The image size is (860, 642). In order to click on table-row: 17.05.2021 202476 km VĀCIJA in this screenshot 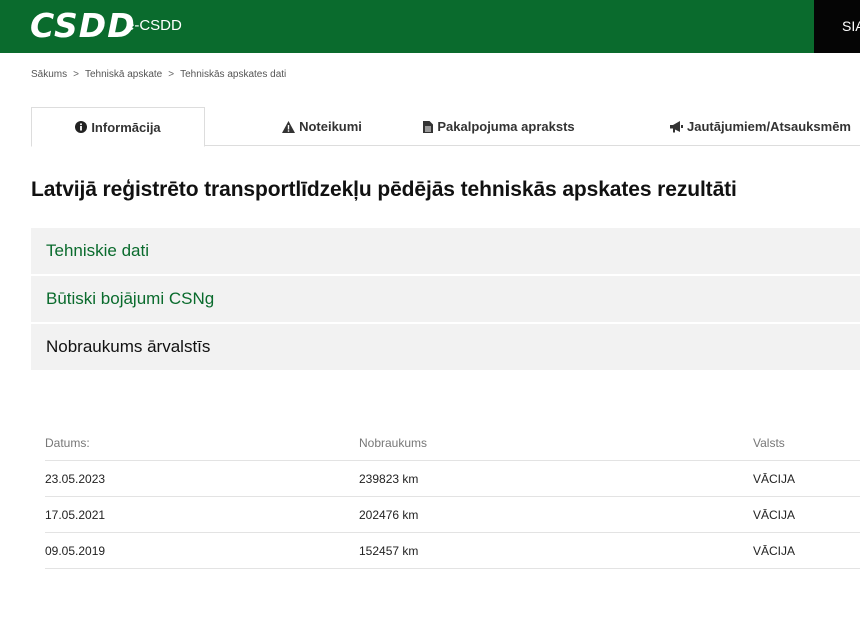, I will do `click(452, 515)`.